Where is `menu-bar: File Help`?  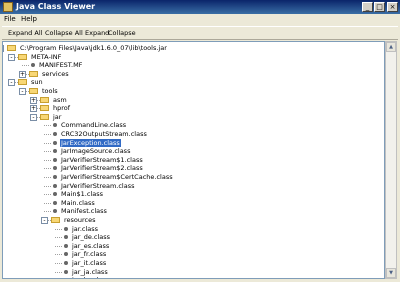 menu-bar: File Help is located at coordinates (200, 19).